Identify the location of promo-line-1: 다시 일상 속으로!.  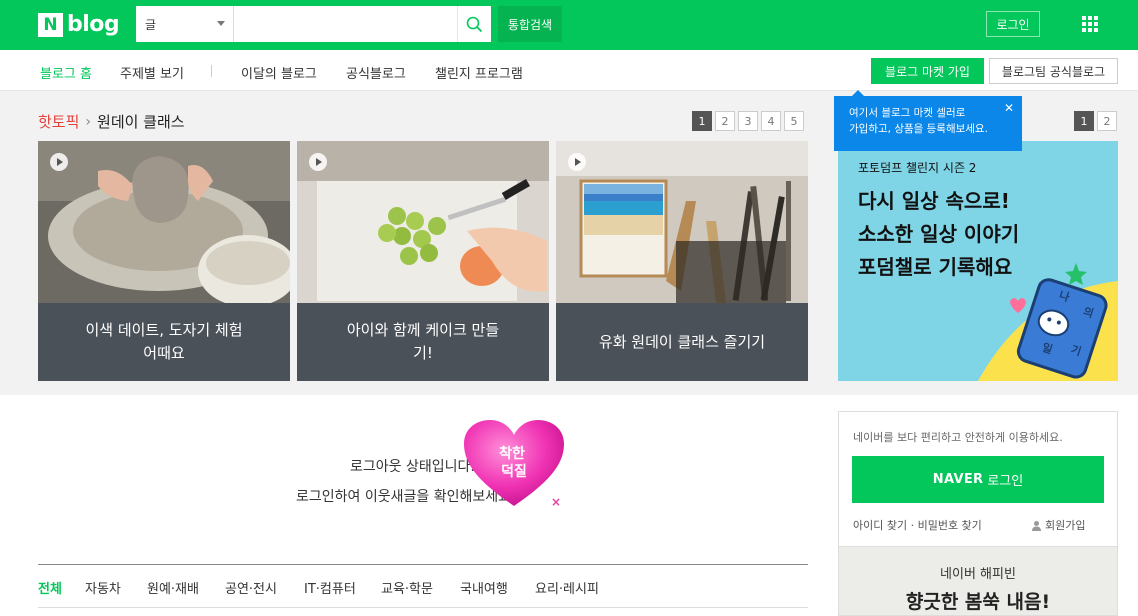
(934, 201).